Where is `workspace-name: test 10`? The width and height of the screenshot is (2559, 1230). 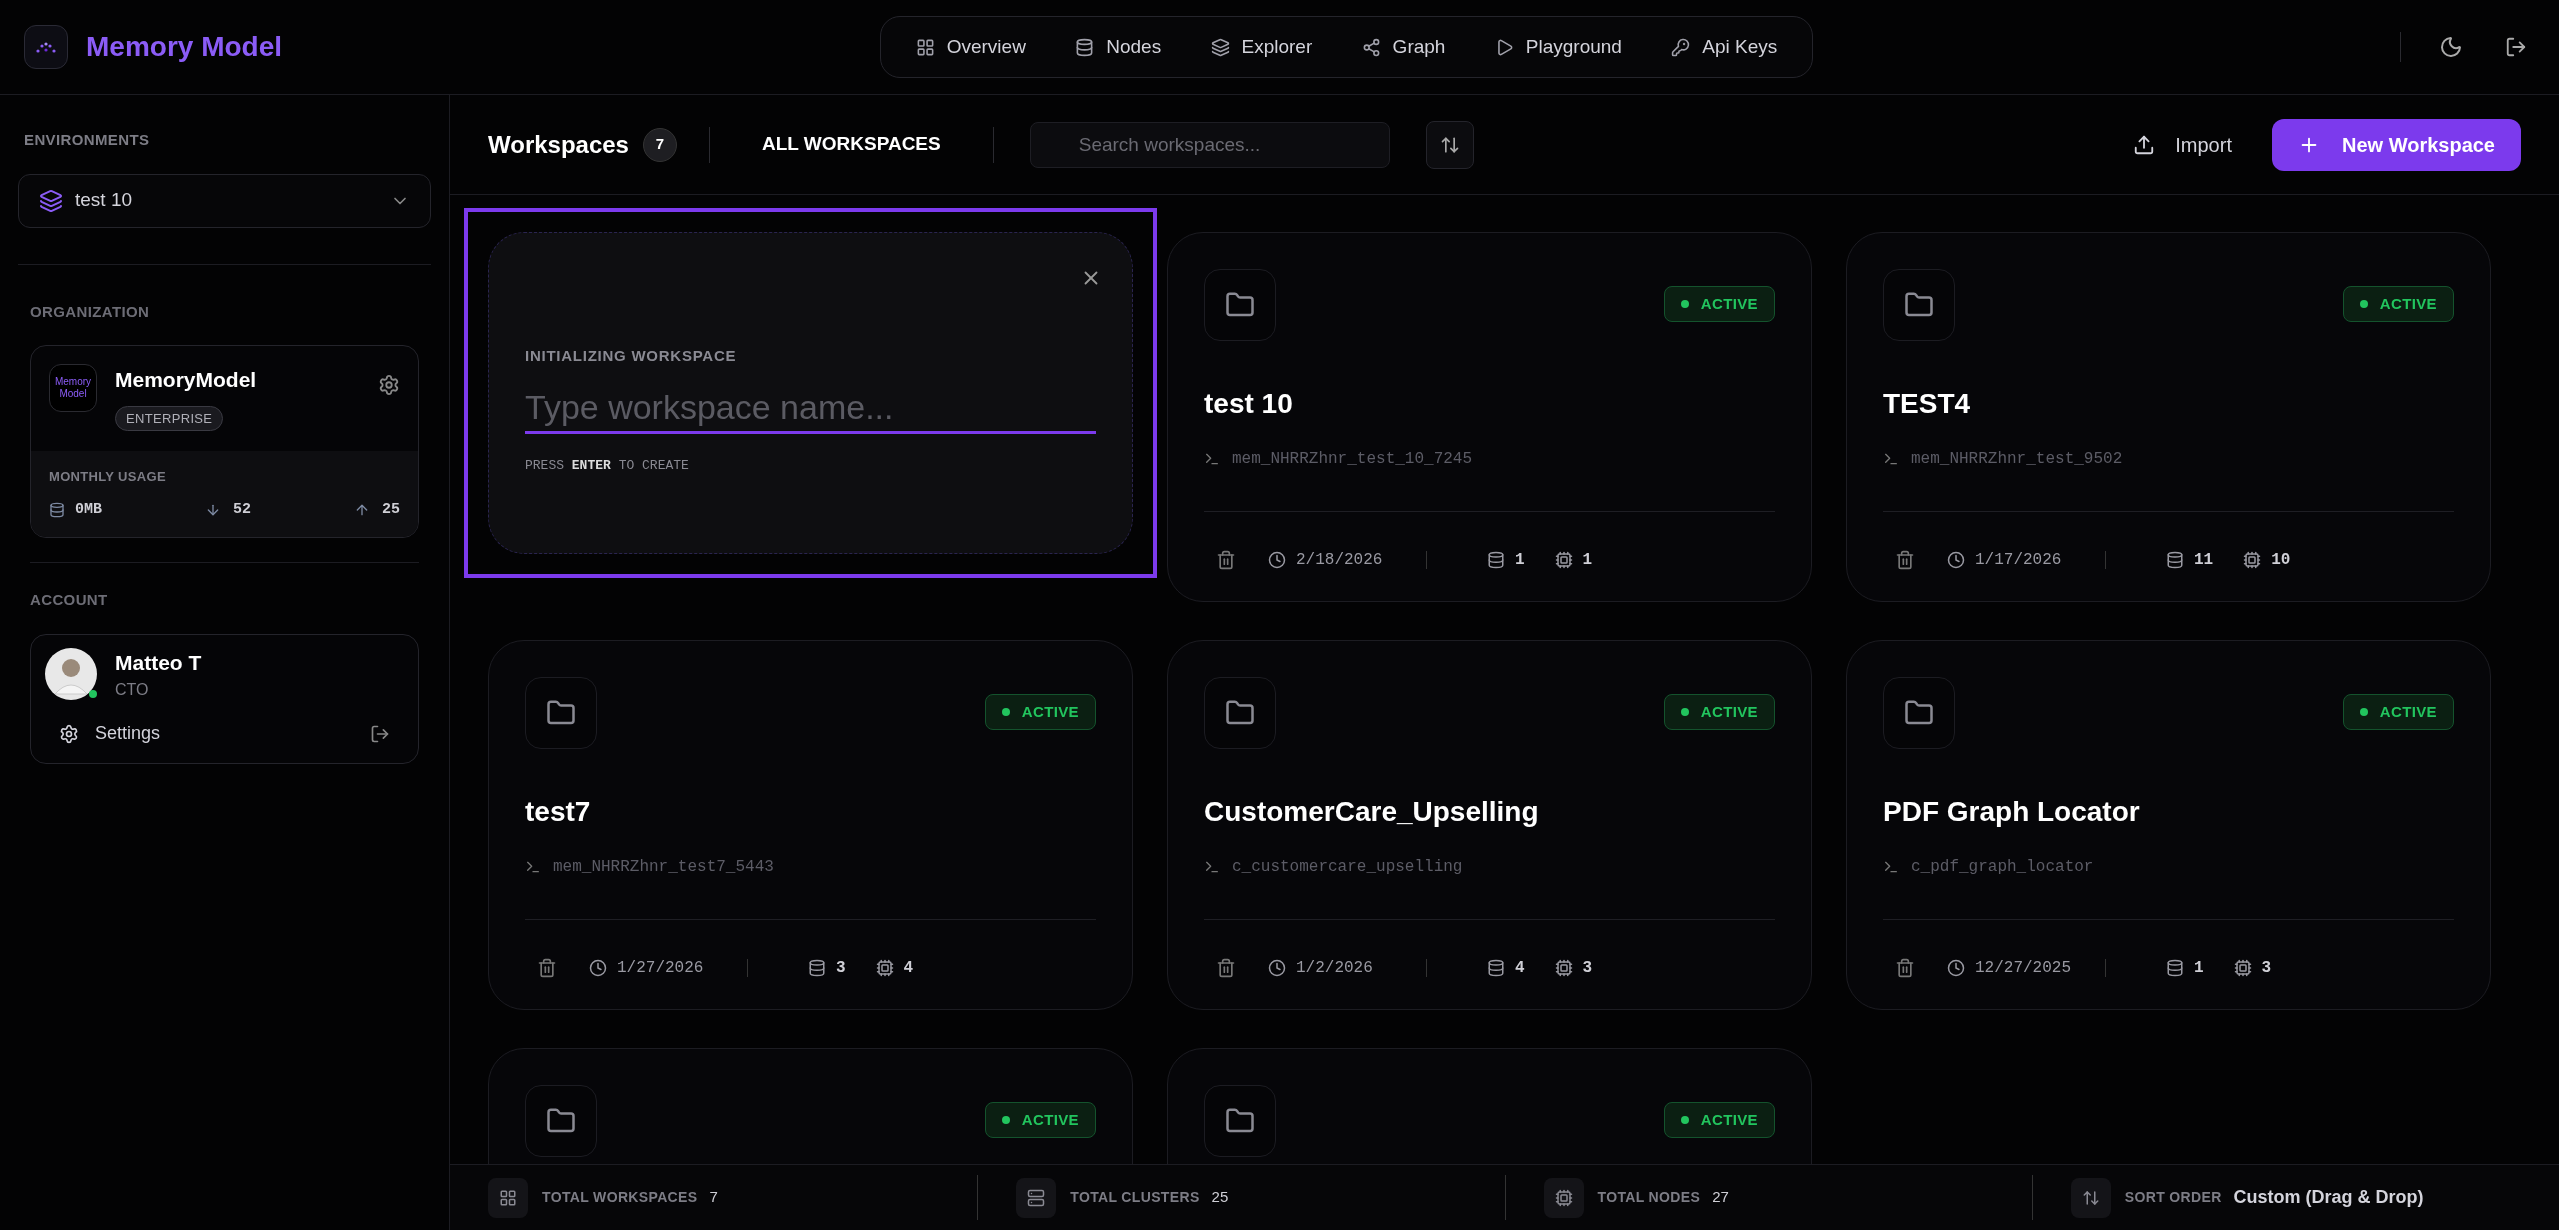 workspace-name: test 10 is located at coordinates (1249, 404).